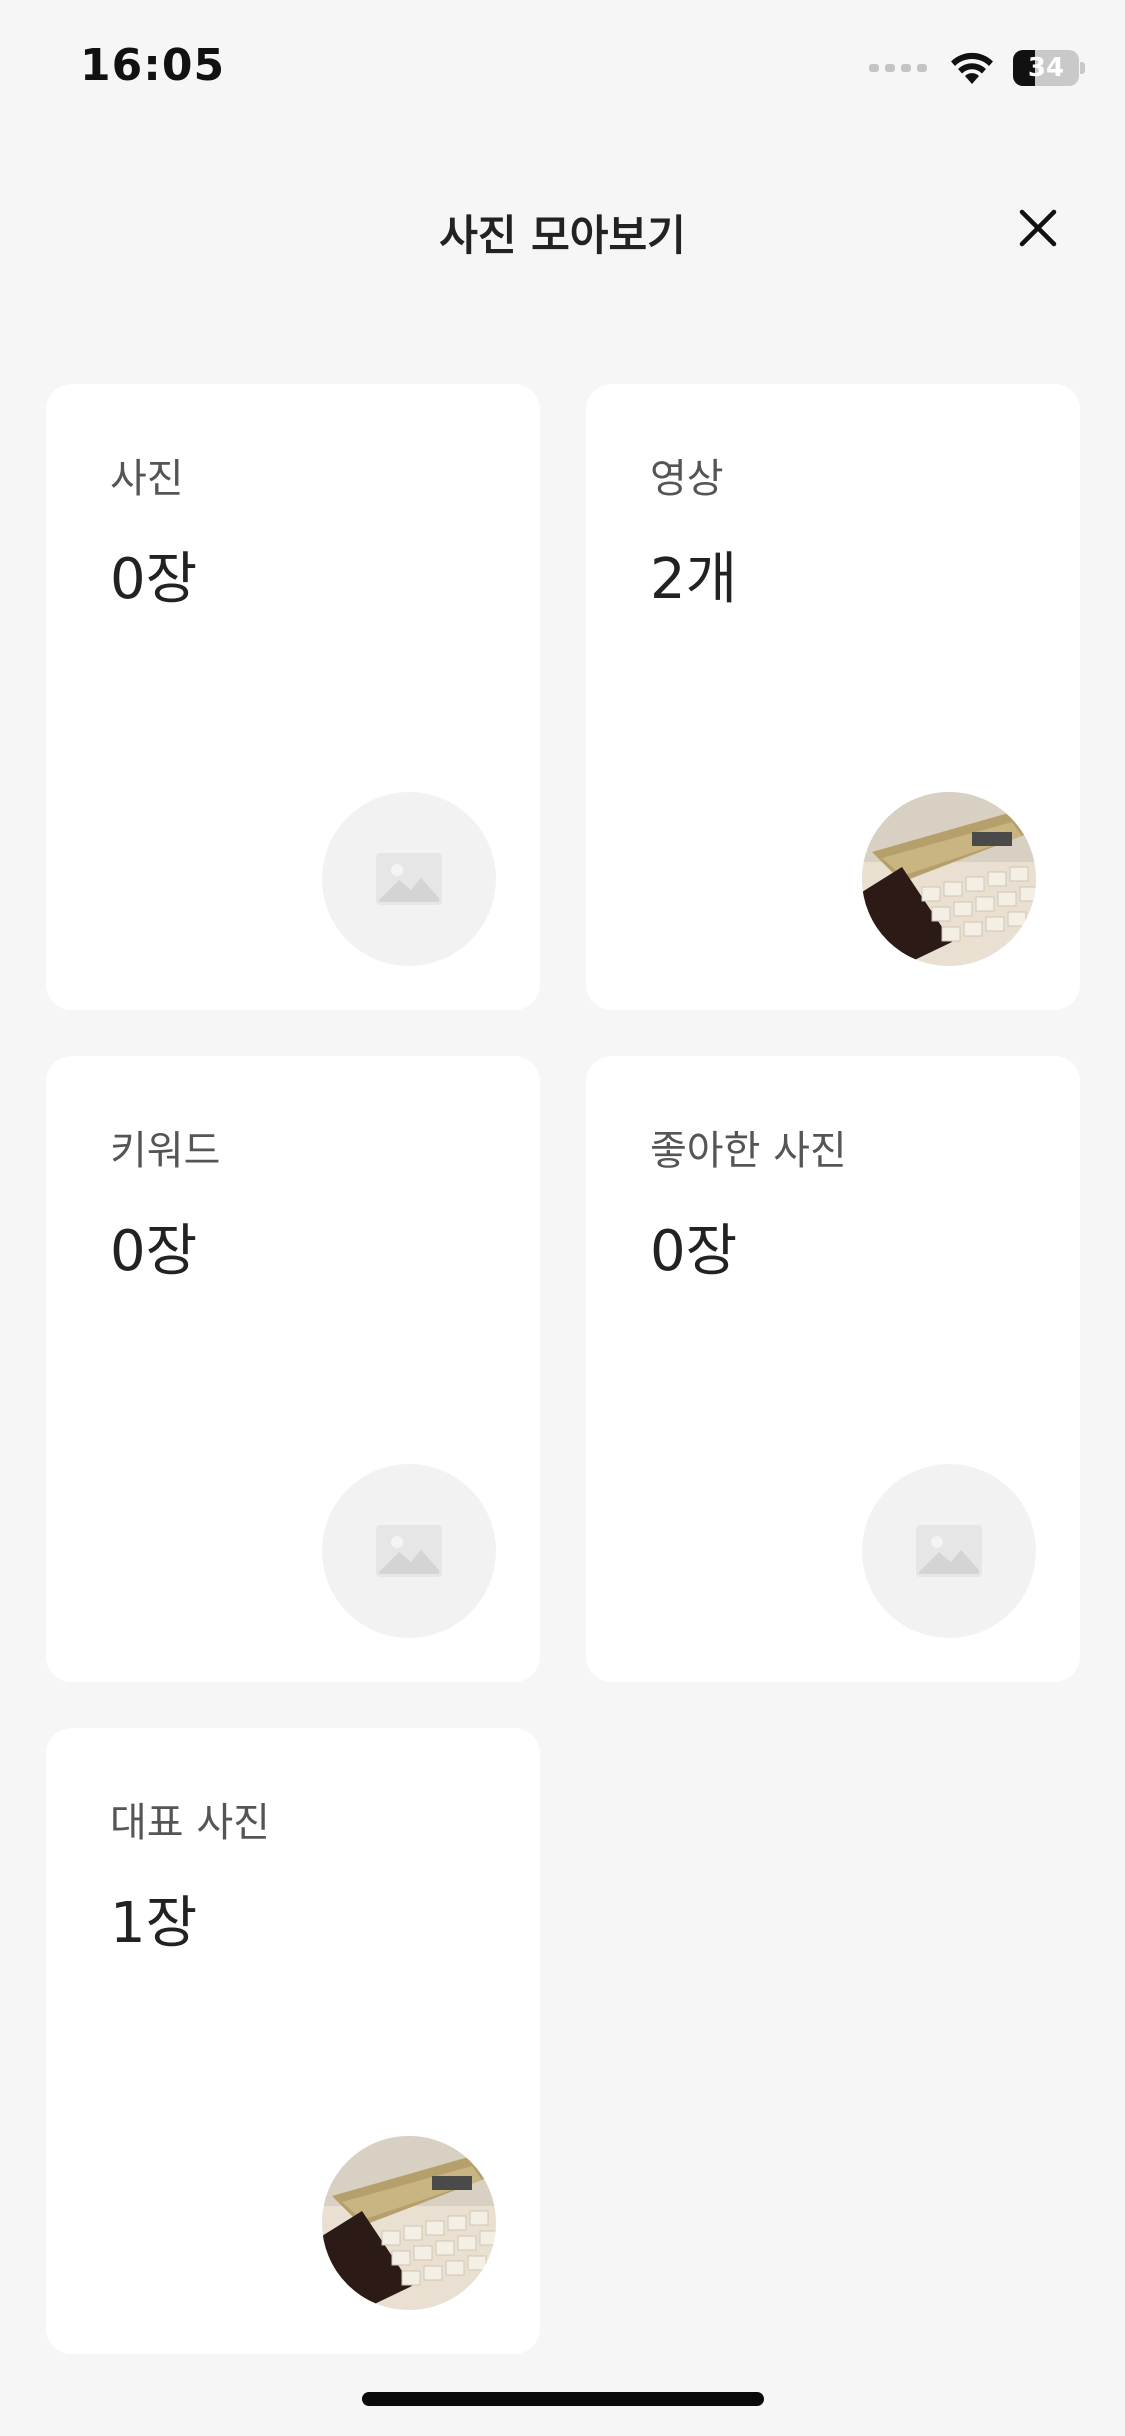  Describe the element at coordinates (147, 479) in the screenshot. I see `card-label: 사진` at that location.